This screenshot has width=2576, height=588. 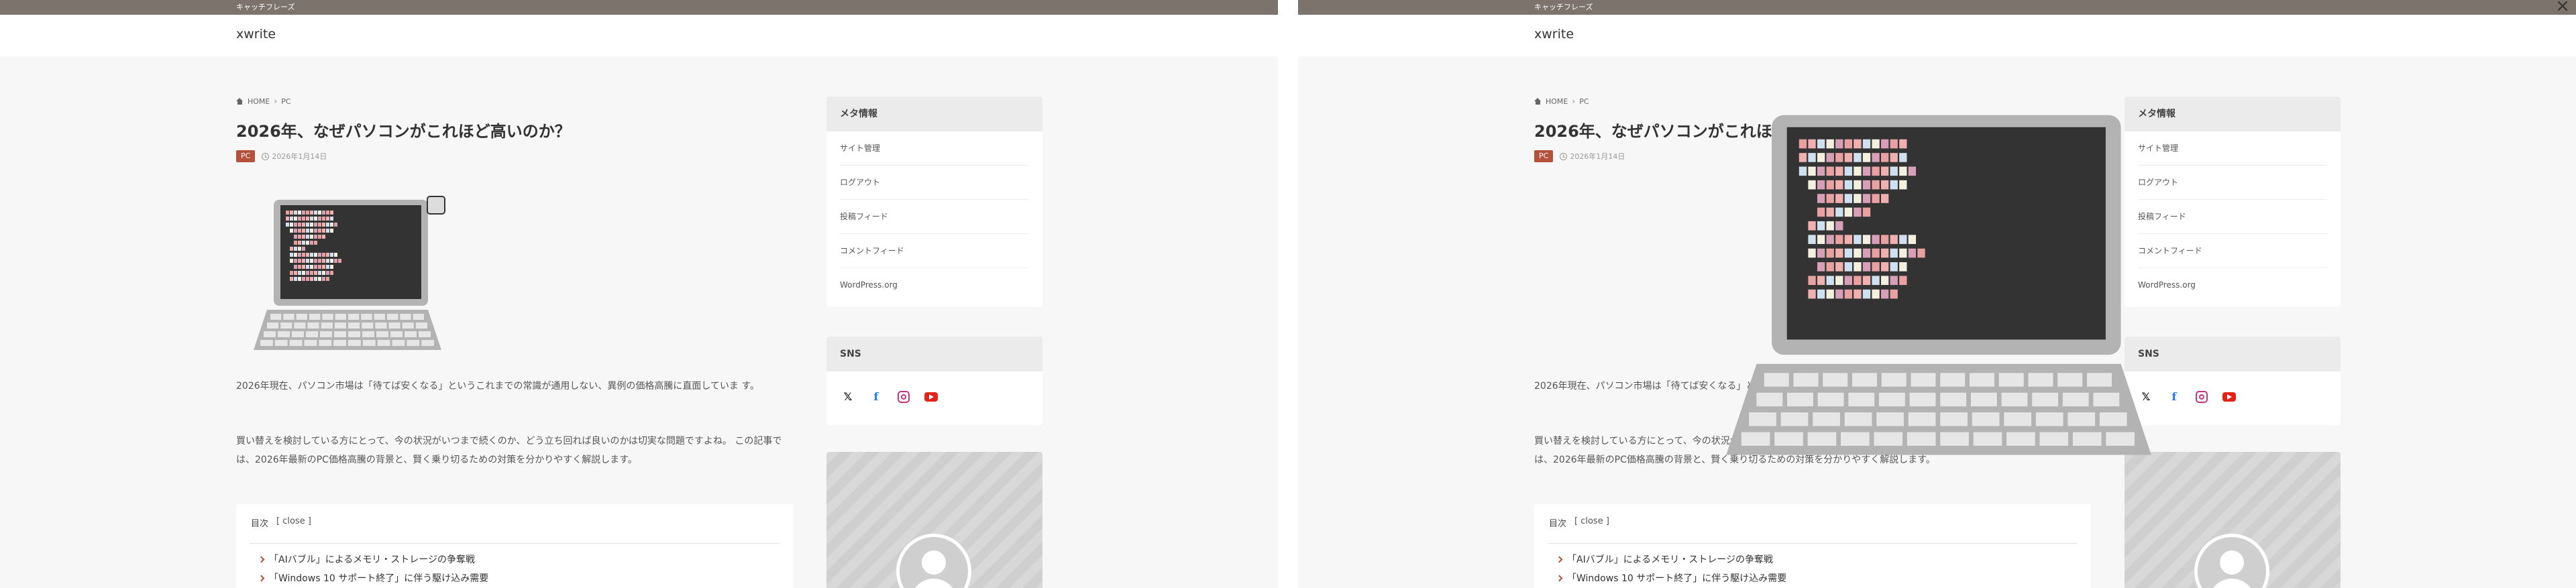 What do you see at coordinates (2562, 8) in the screenshot?
I see `close-icon: ×` at bounding box center [2562, 8].